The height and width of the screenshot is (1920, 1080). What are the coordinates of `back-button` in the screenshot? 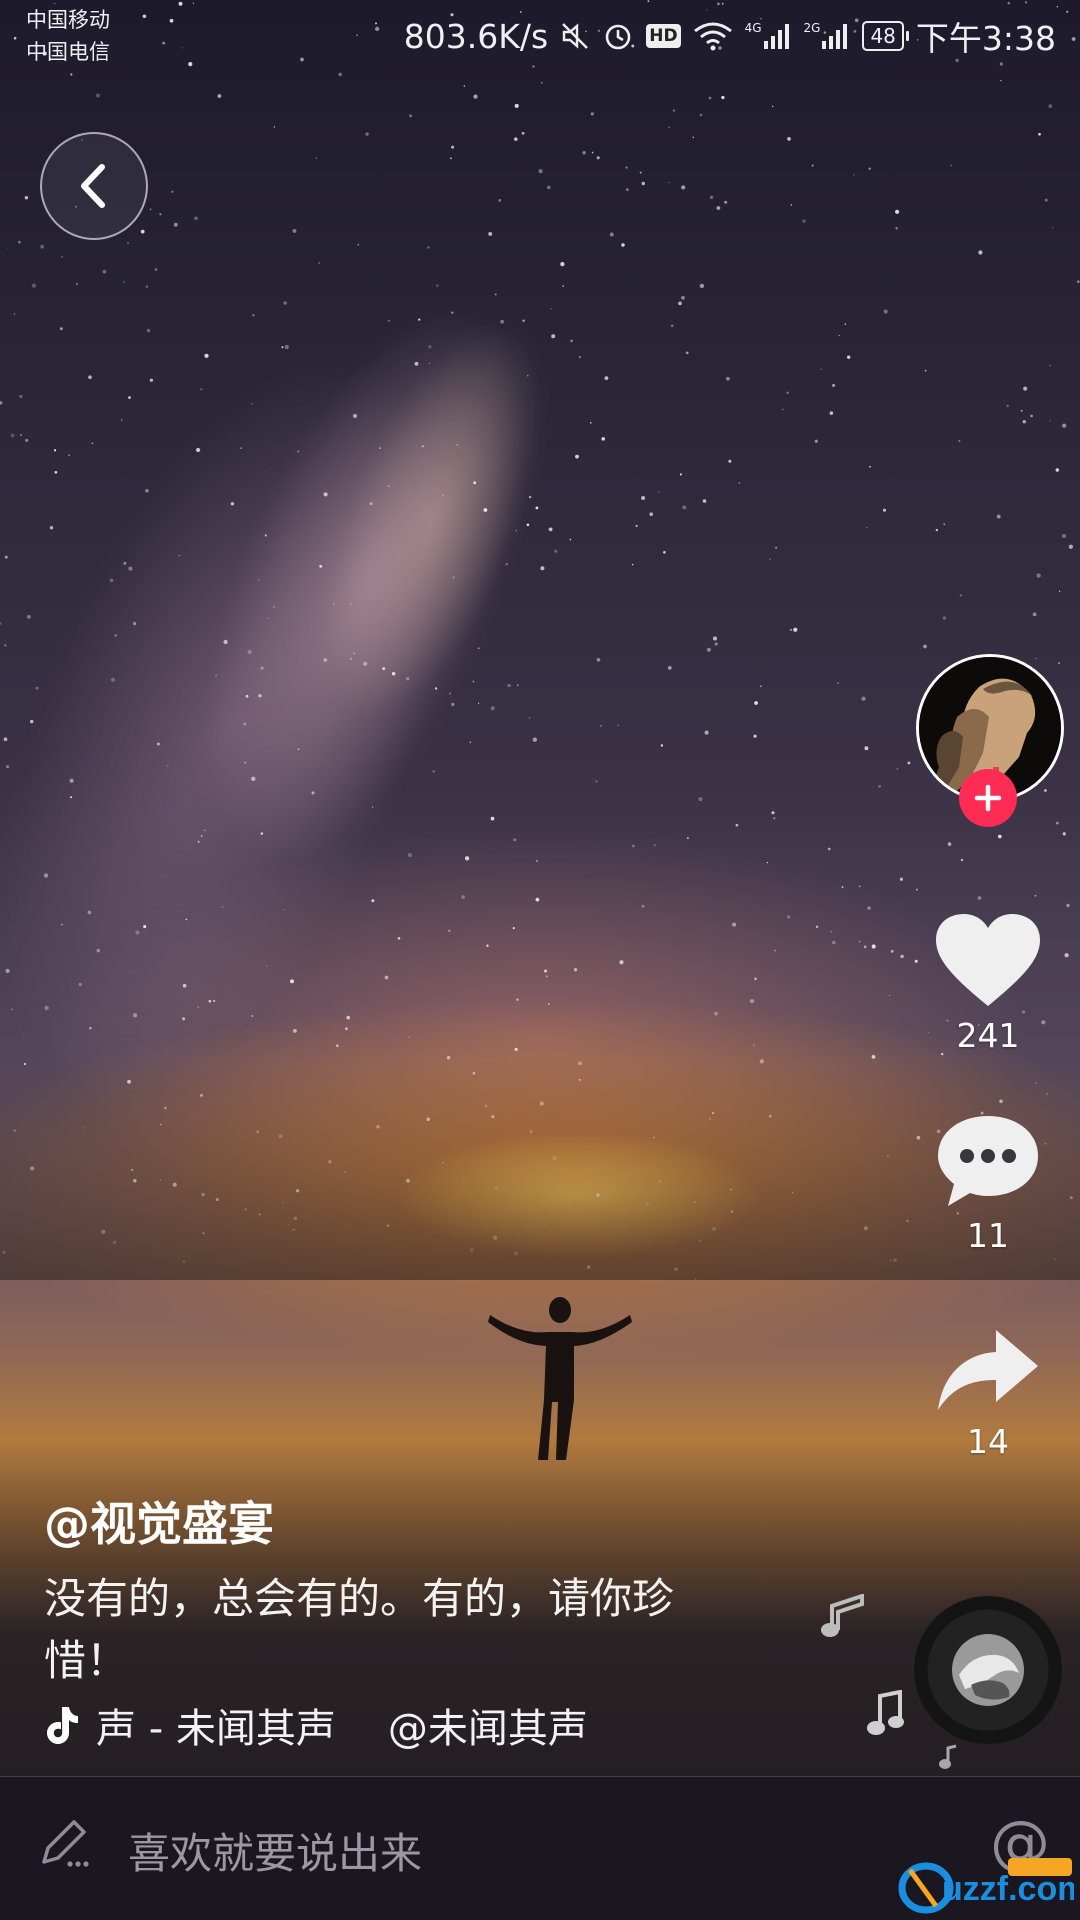 It's located at (94, 186).